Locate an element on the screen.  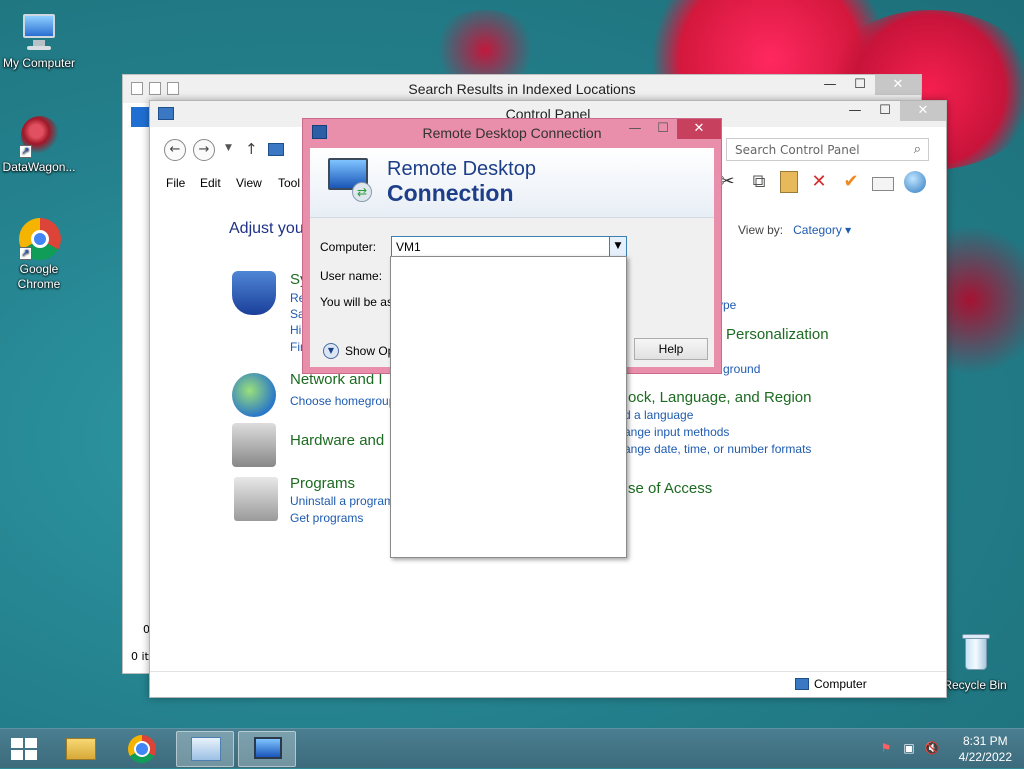
search-icon: ⌕ is located at coordinates (917, 149).